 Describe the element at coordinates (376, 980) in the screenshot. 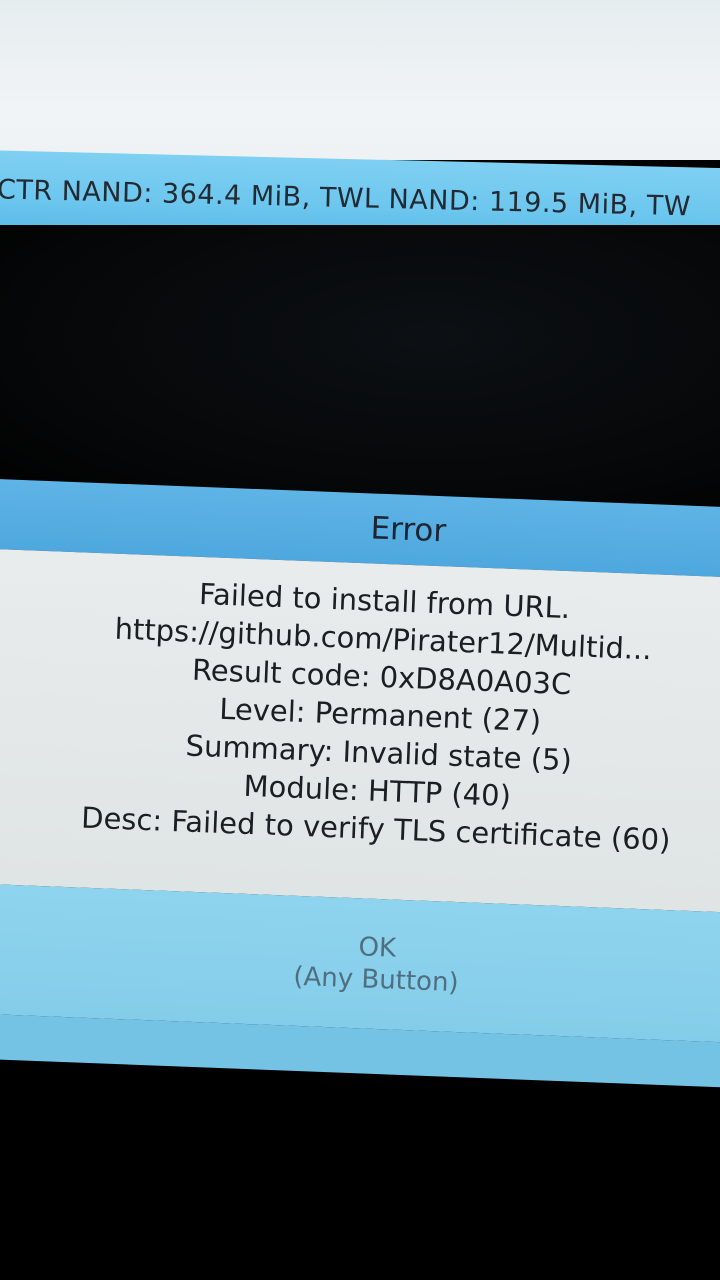

I see `ok-button-hint: (Any Button)` at that location.